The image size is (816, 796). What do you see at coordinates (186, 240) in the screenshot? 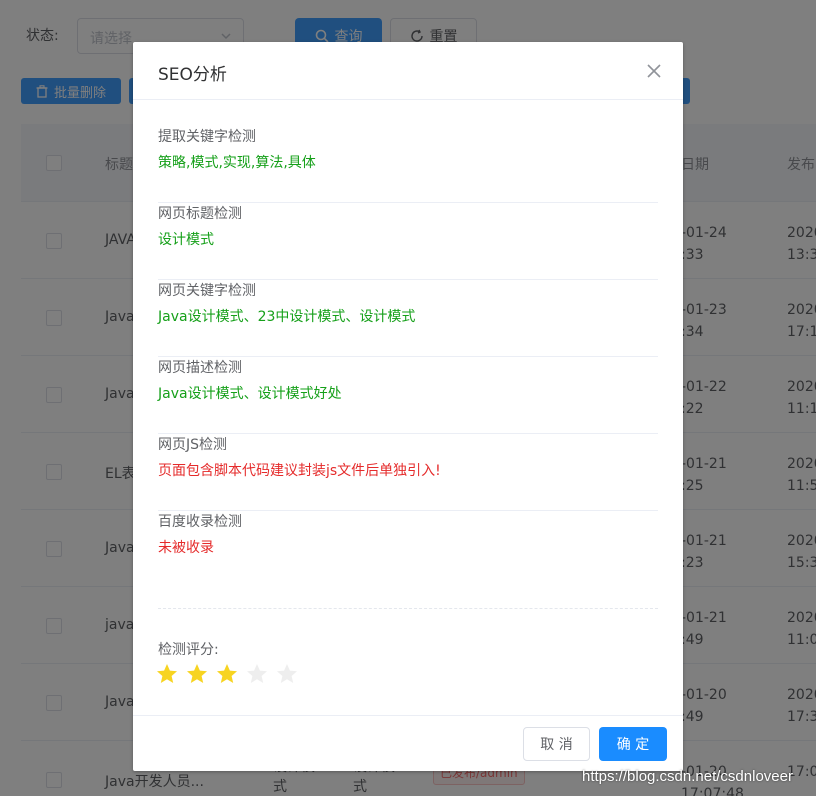
I see `check-item-value: 设计模式` at bounding box center [186, 240].